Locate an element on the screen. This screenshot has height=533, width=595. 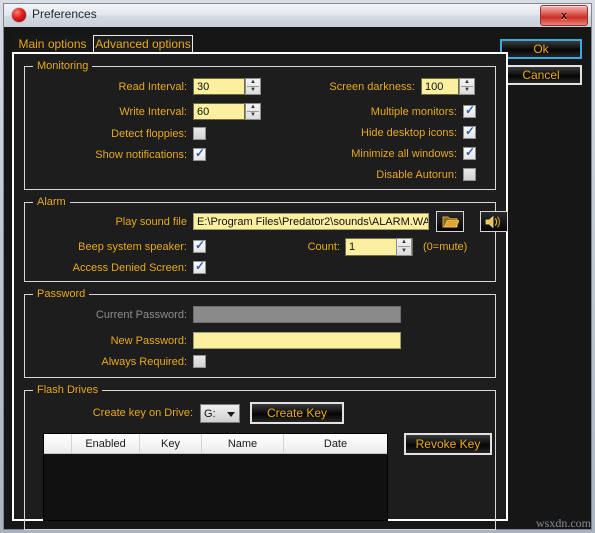
create-key-button-label: Create Key is located at coordinates (297, 413).